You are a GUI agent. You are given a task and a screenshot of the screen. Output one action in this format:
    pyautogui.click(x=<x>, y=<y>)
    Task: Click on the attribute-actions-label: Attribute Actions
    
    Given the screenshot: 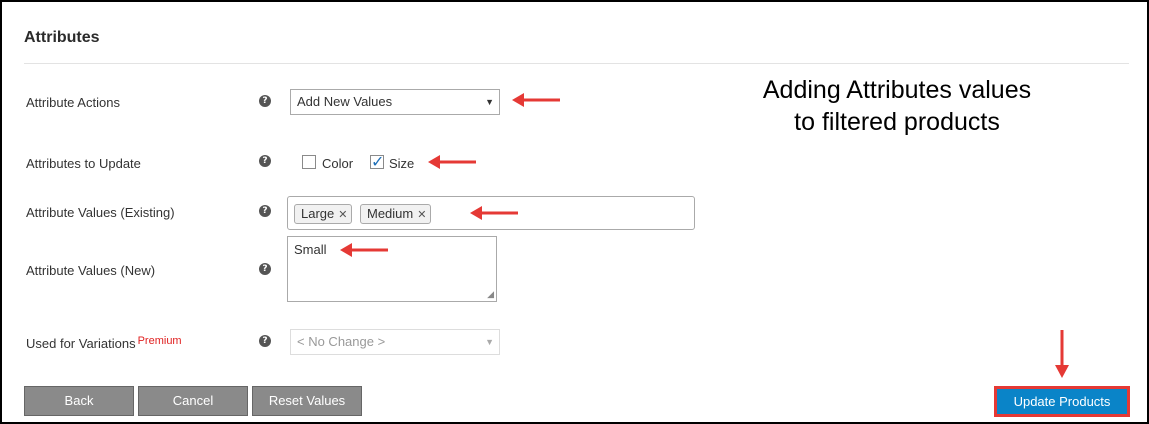 What is the action you would take?
    pyautogui.click(x=73, y=102)
    